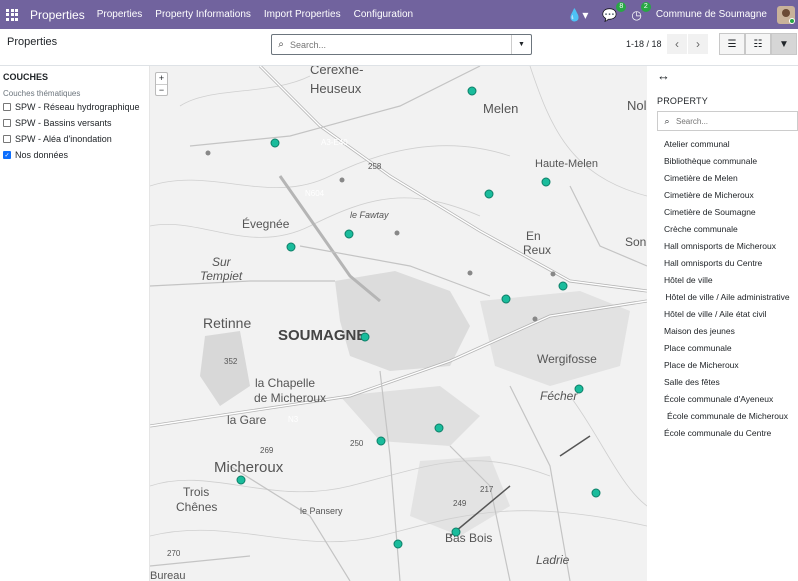 Image resolution: width=798 pixels, height=581 pixels. I want to click on property-list-item: Salle des fêtes, so click(727, 382).